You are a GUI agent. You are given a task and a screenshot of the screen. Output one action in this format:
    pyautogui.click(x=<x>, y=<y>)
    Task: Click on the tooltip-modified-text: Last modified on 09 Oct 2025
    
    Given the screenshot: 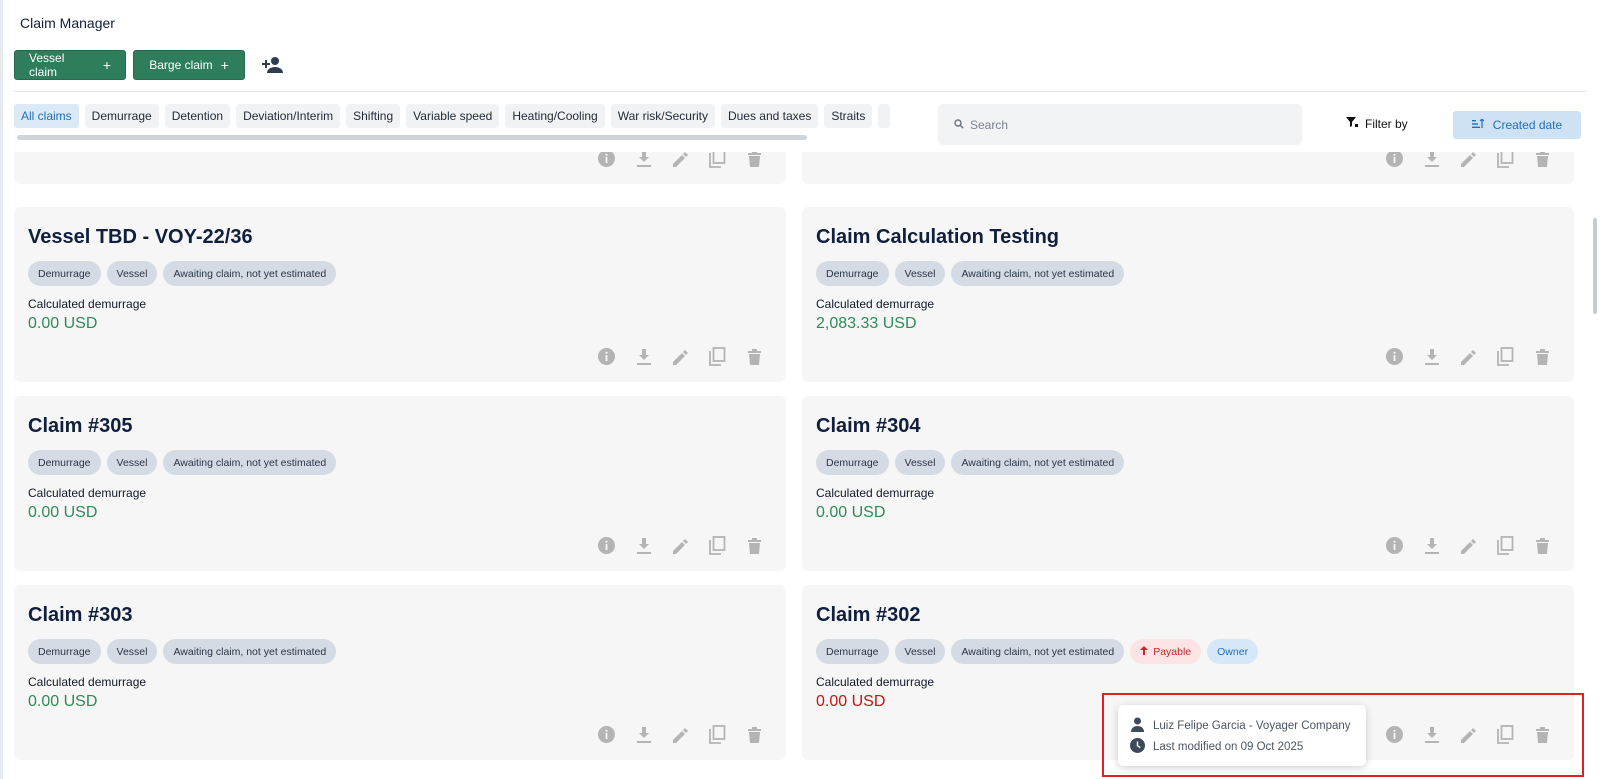 What is the action you would take?
    pyautogui.click(x=1228, y=747)
    